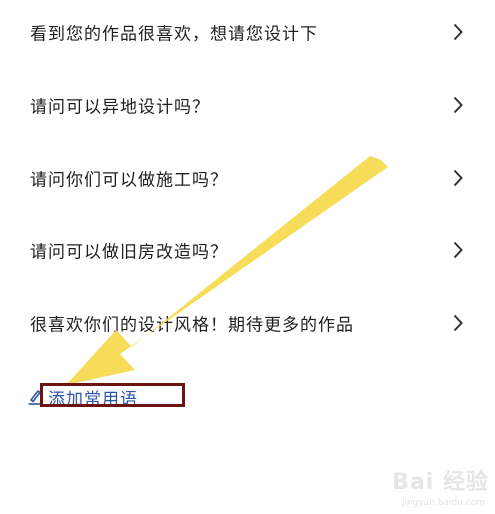  What do you see at coordinates (247, 105) in the screenshot?
I see `phrase-item-2: 请问可以异地设计吗？` at bounding box center [247, 105].